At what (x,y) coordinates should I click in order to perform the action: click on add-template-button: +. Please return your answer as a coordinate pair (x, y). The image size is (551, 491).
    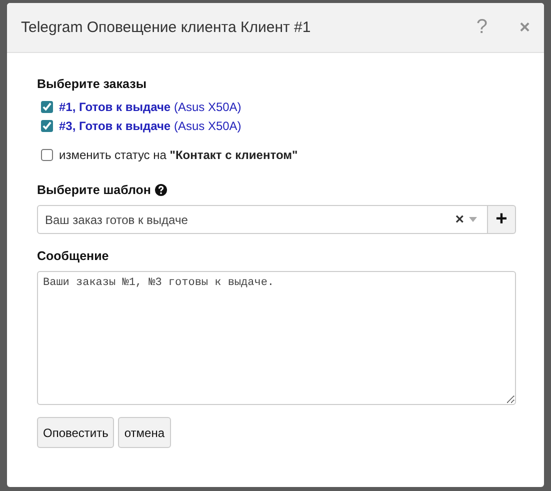
    Looking at the image, I should click on (502, 219).